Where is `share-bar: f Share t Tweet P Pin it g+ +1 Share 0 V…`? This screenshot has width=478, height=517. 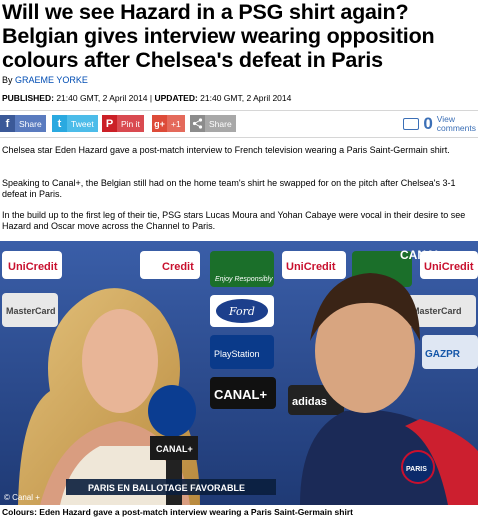
share-bar: f Share t Tweet P Pin it g+ +1 Share 0 V… is located at coordinates (239, 124).